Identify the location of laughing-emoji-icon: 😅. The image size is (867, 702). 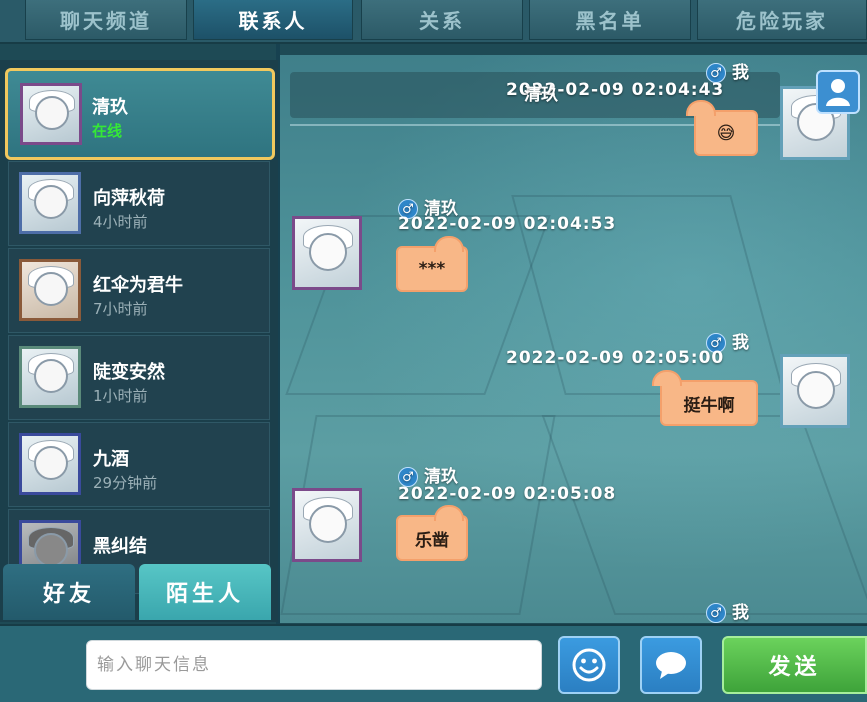
(726, 133).